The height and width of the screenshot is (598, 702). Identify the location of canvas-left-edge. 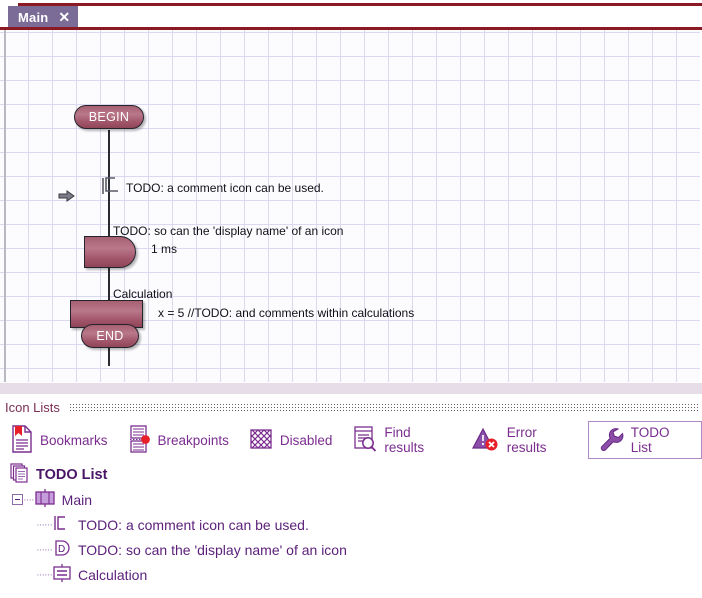
(5, 206).